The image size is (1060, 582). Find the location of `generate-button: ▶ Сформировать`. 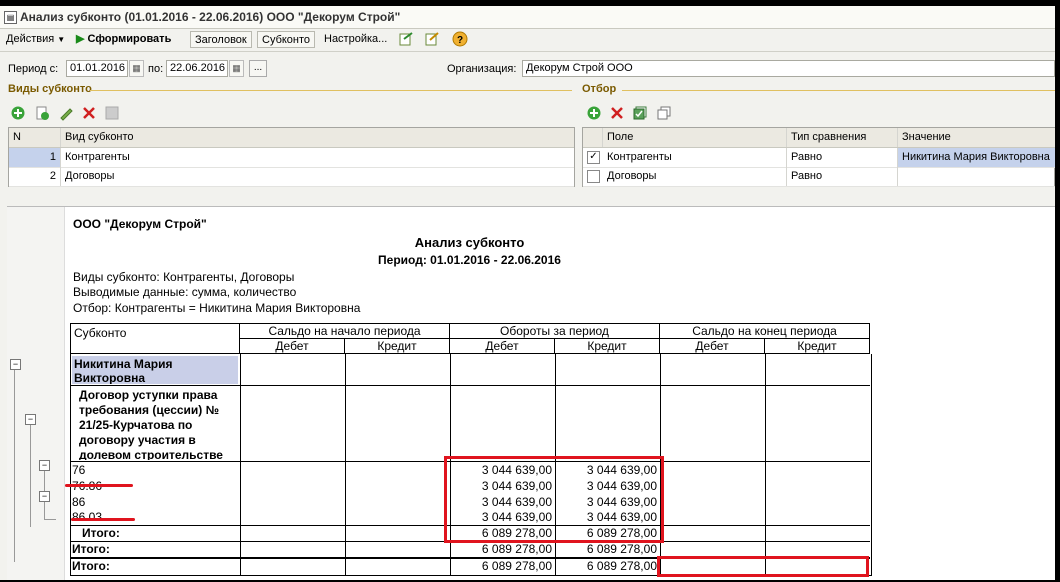

generate-button: ▶ Сформировать is located at coordinates (123, 39).